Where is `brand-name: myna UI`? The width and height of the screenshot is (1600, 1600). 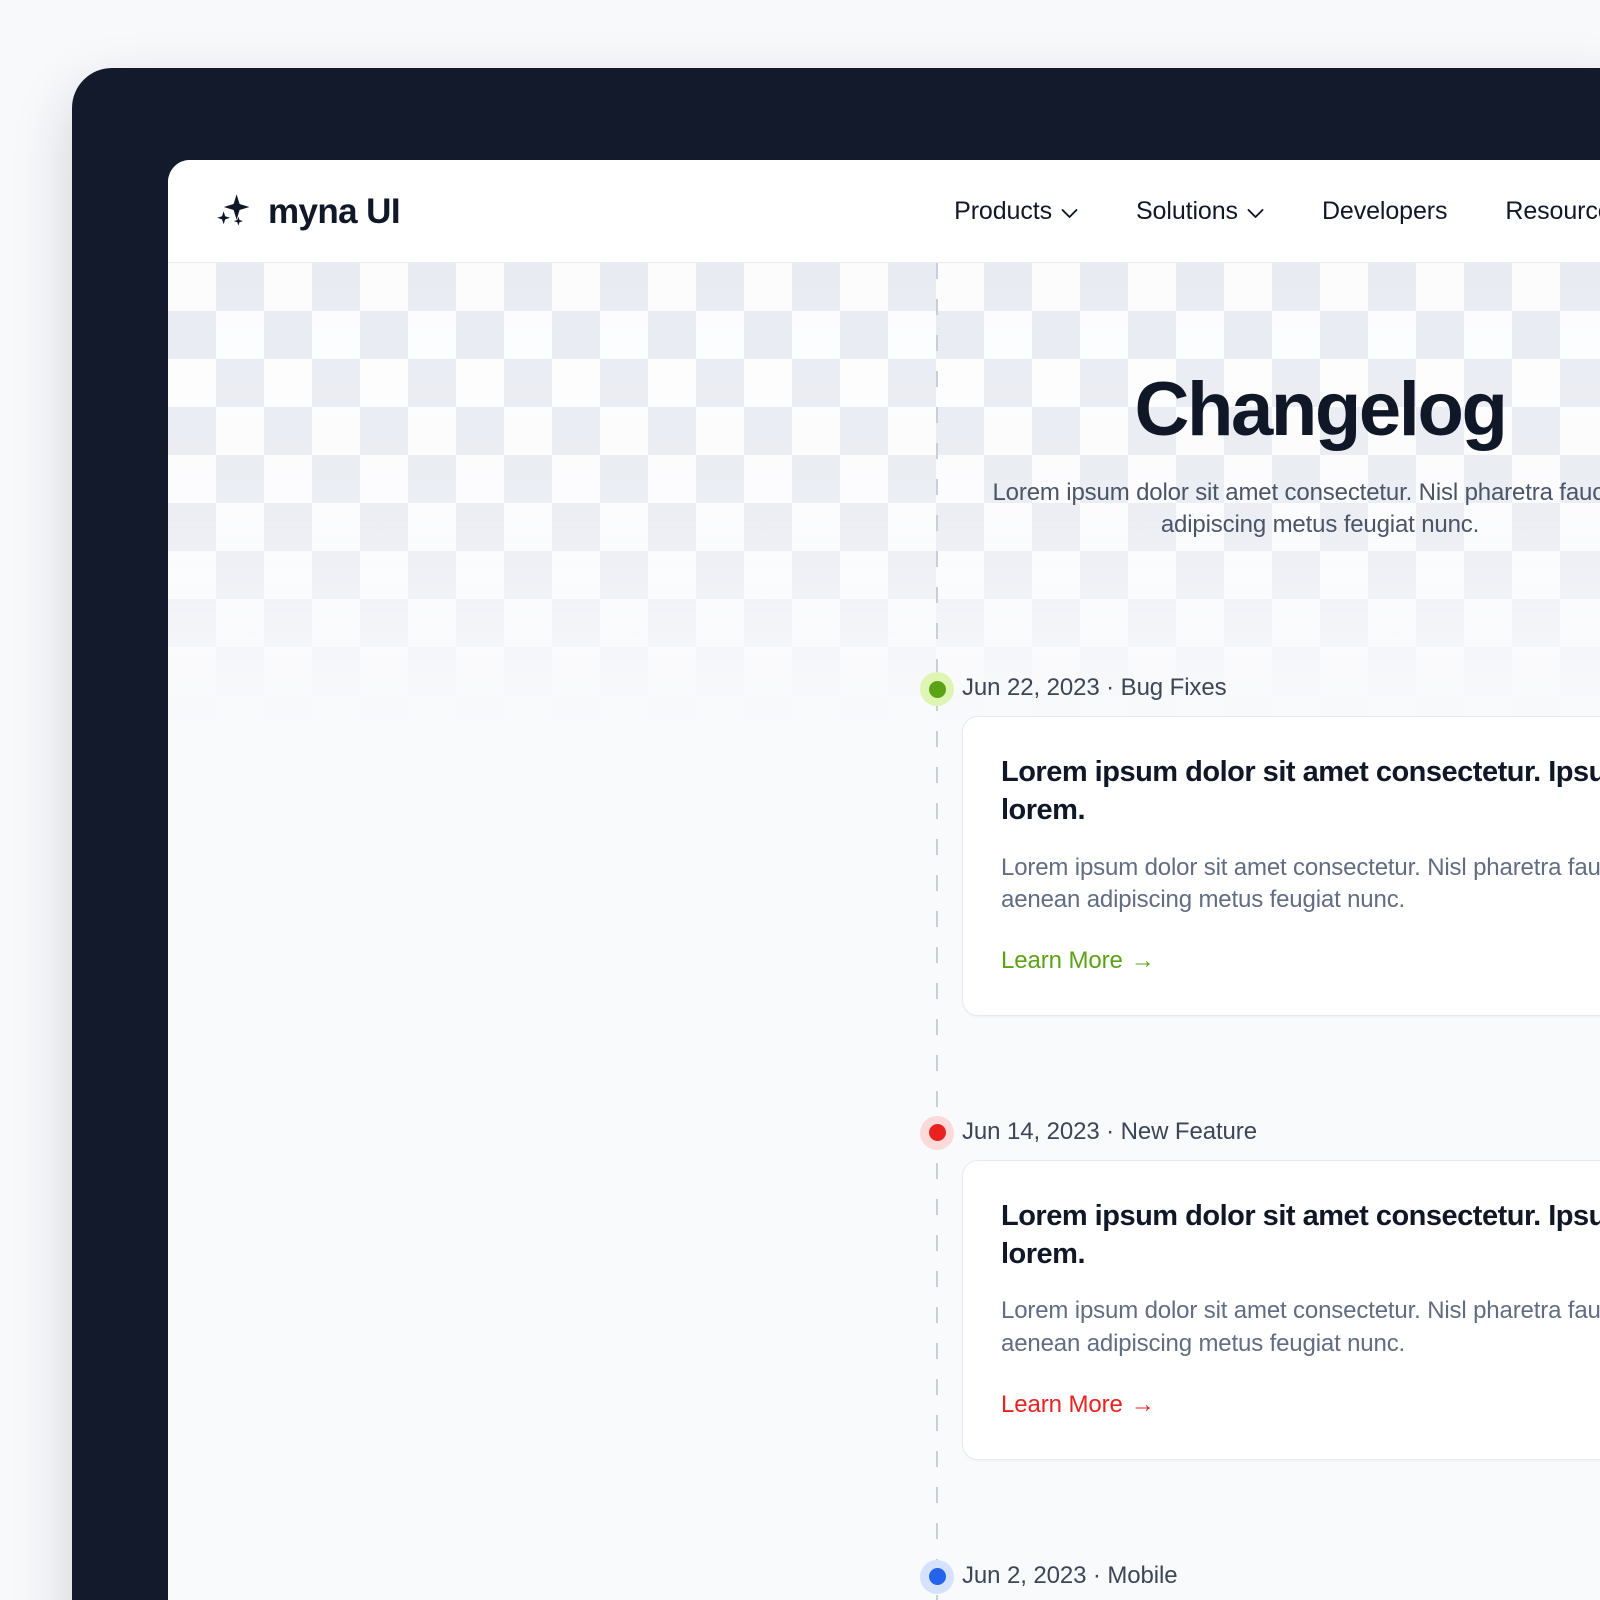
brand-name: myna UI is located at coordinates (334, 211).